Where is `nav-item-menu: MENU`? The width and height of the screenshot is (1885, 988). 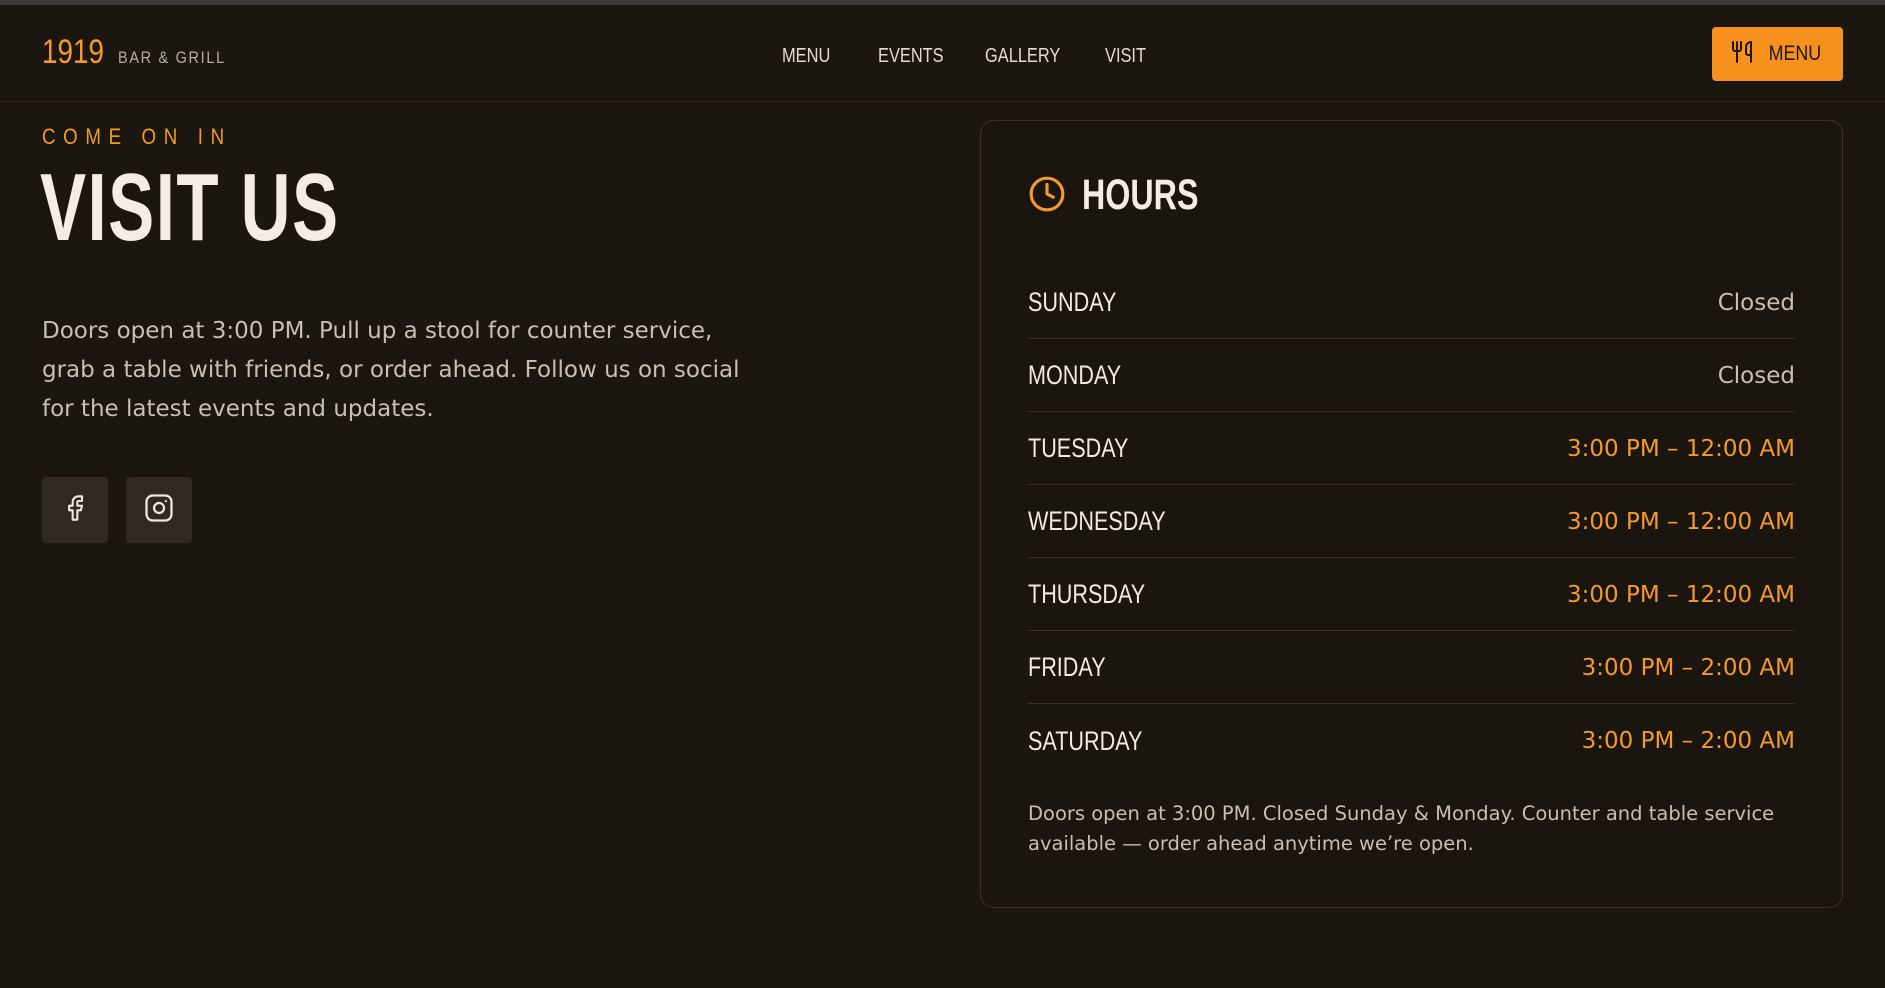 nav-item-menu: MENU is located at coordinates (806, 56).